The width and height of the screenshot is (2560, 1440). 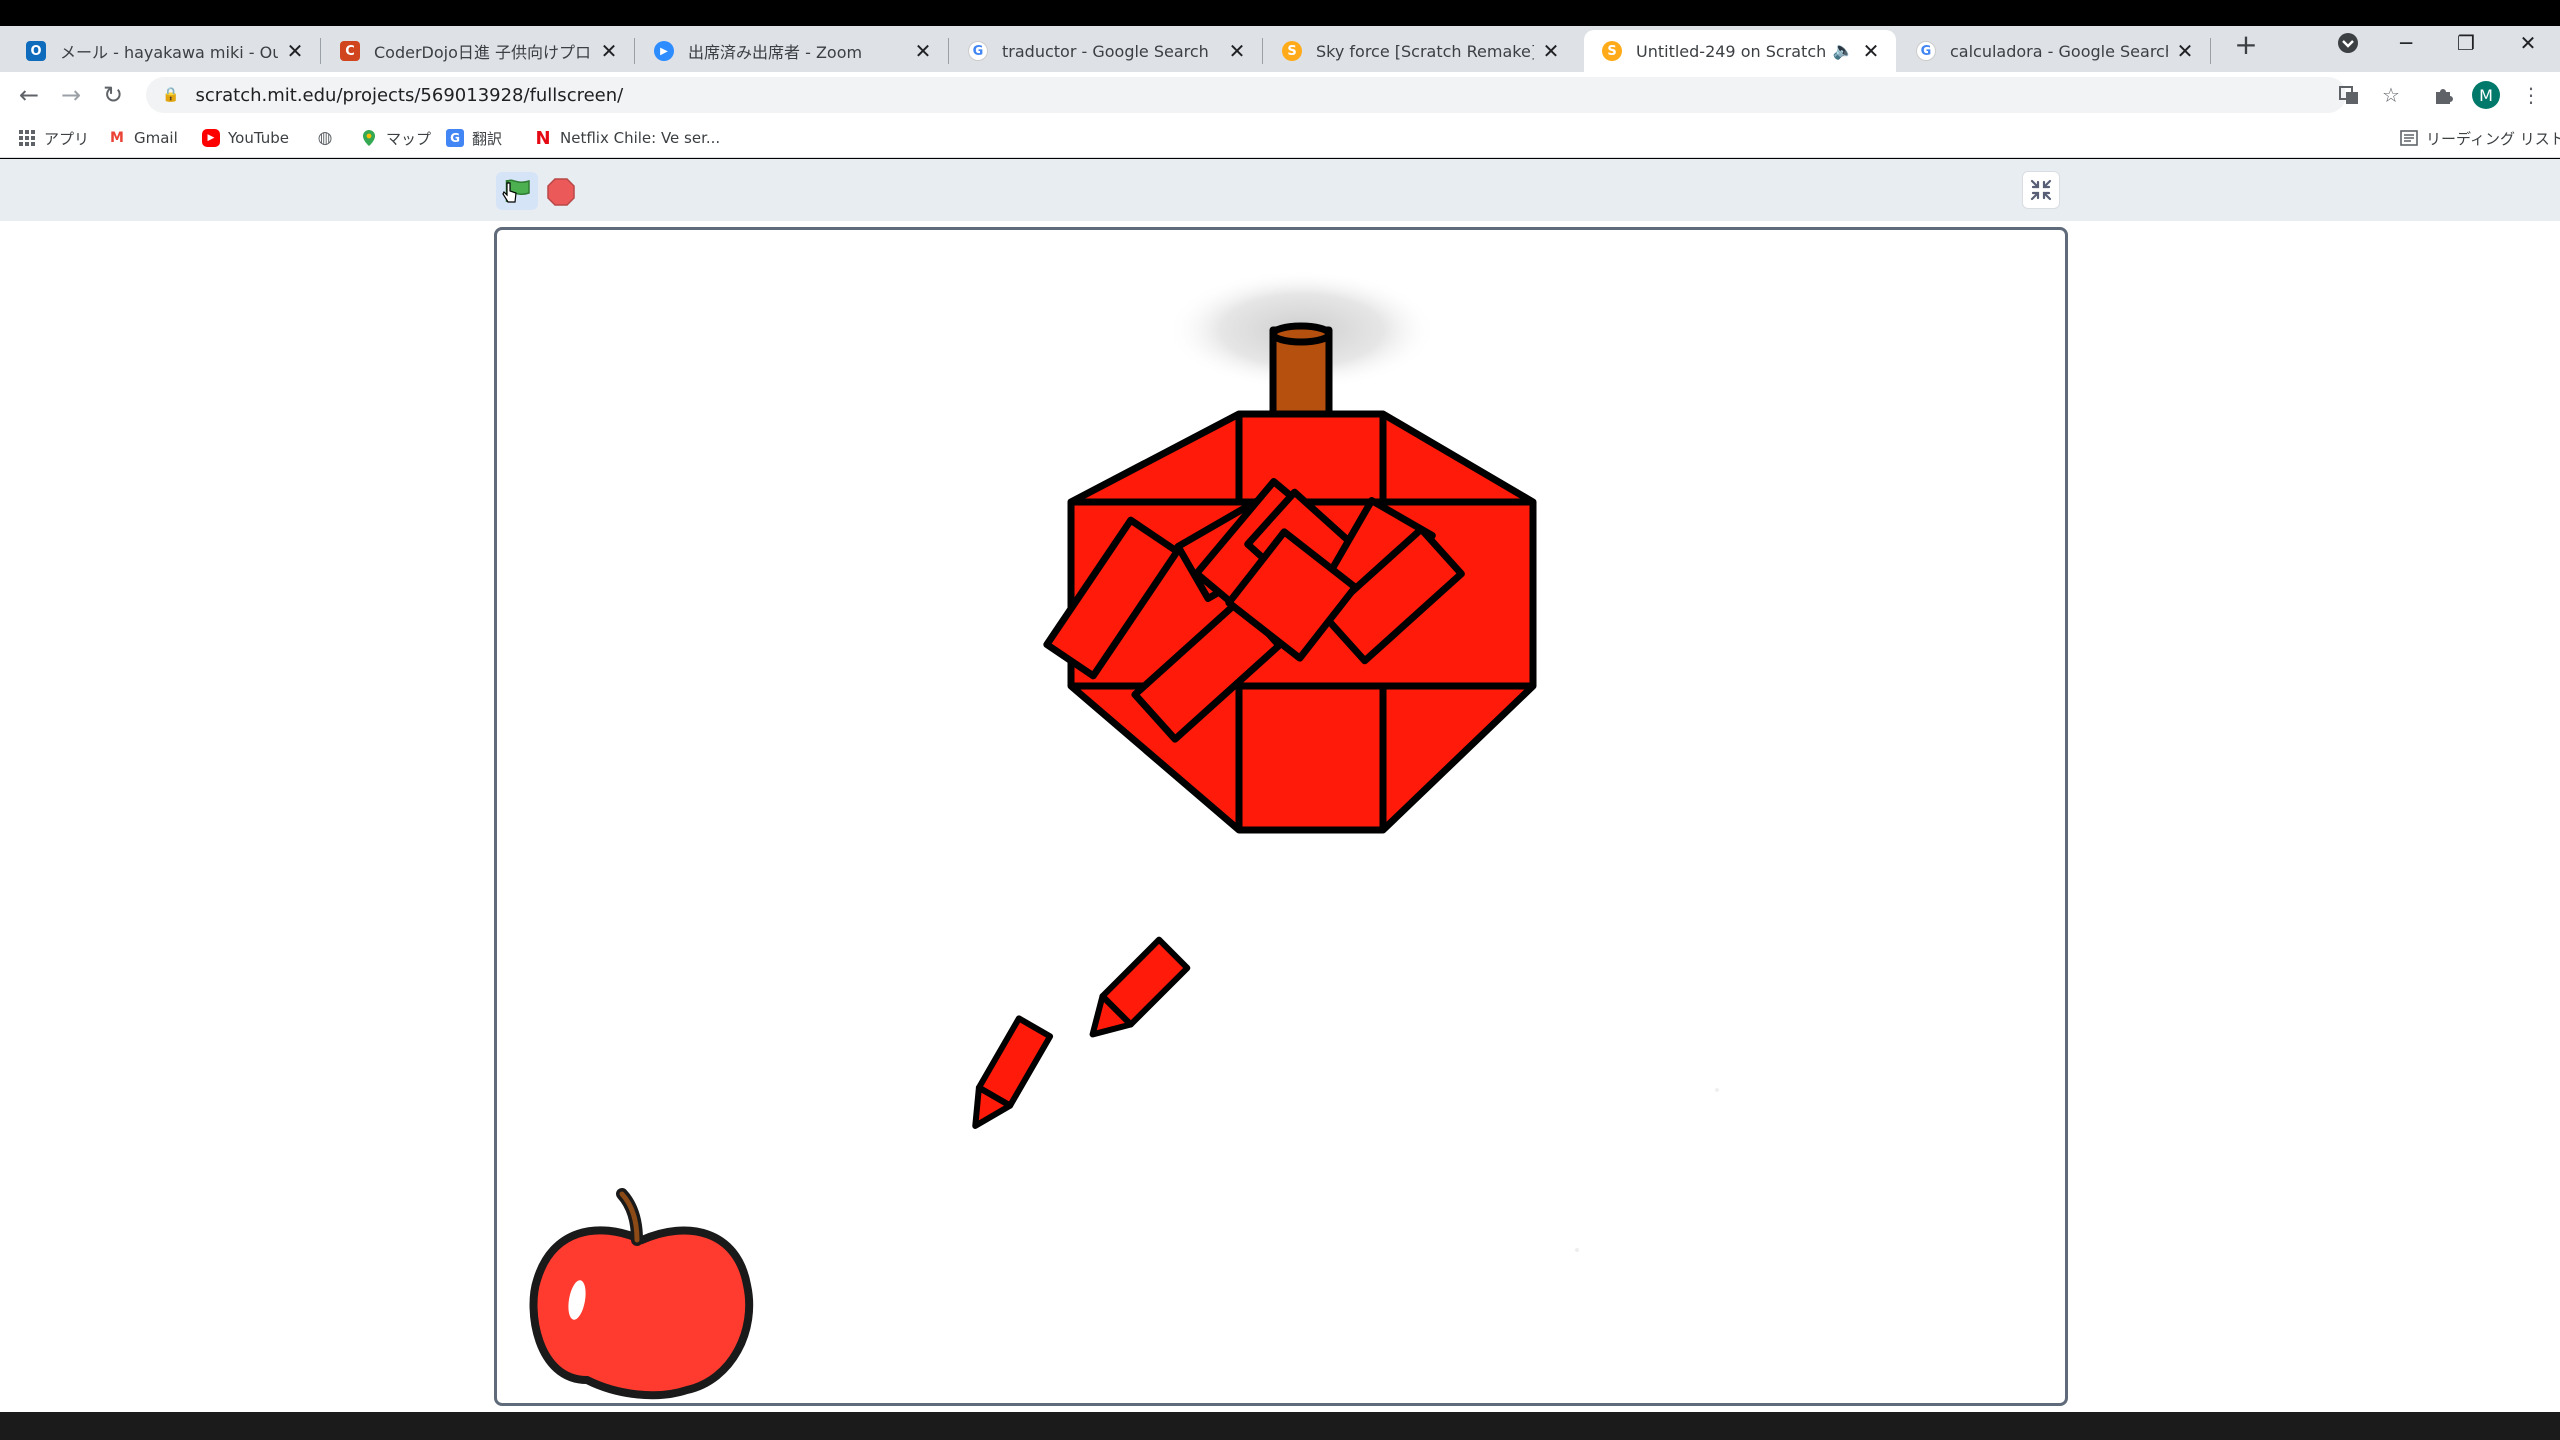 What do you see at coordinates (2486, 95) in the screenshot?
I see `profile-avatar: M` at bounding box center [2486, 95].